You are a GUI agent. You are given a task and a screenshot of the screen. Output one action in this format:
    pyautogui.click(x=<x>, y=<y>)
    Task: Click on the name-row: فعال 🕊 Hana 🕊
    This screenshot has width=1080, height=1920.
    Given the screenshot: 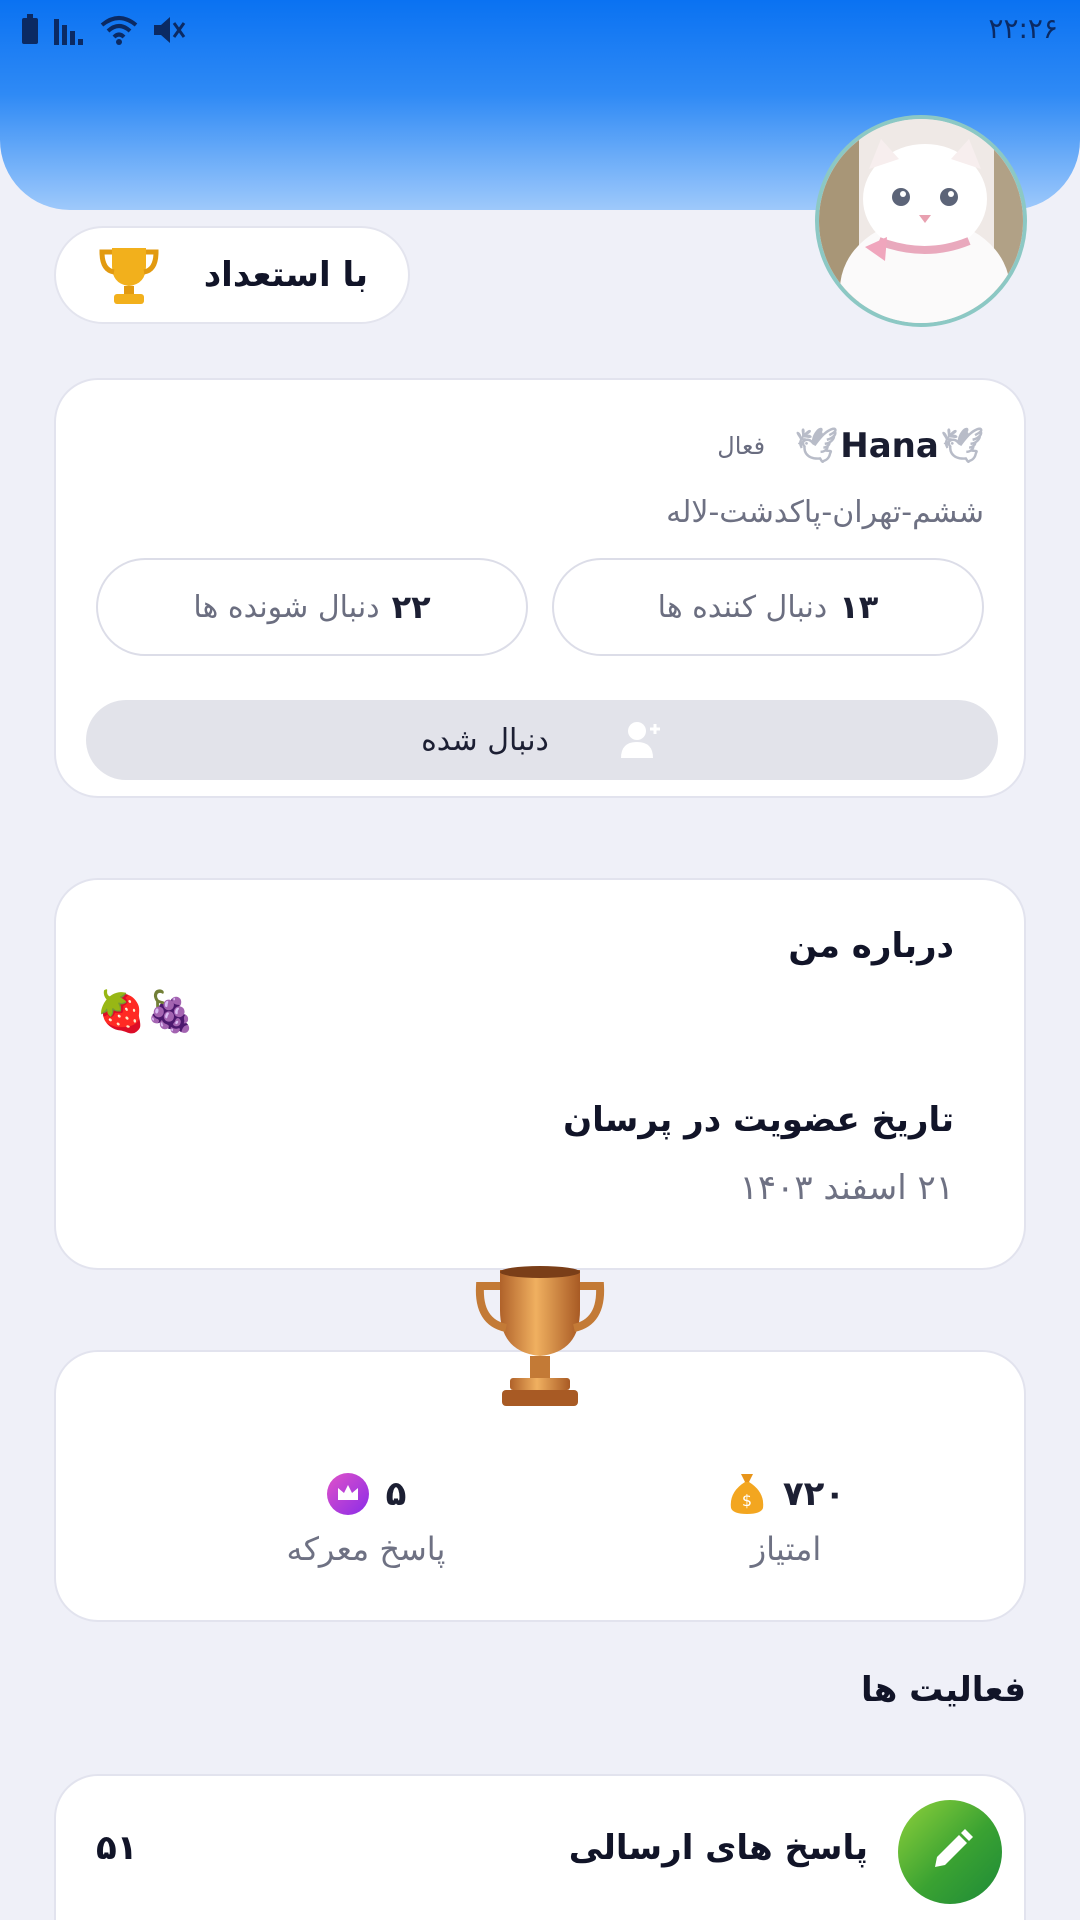 What is the action you would take?
    pyautogui.click(x=850, y=446)
    